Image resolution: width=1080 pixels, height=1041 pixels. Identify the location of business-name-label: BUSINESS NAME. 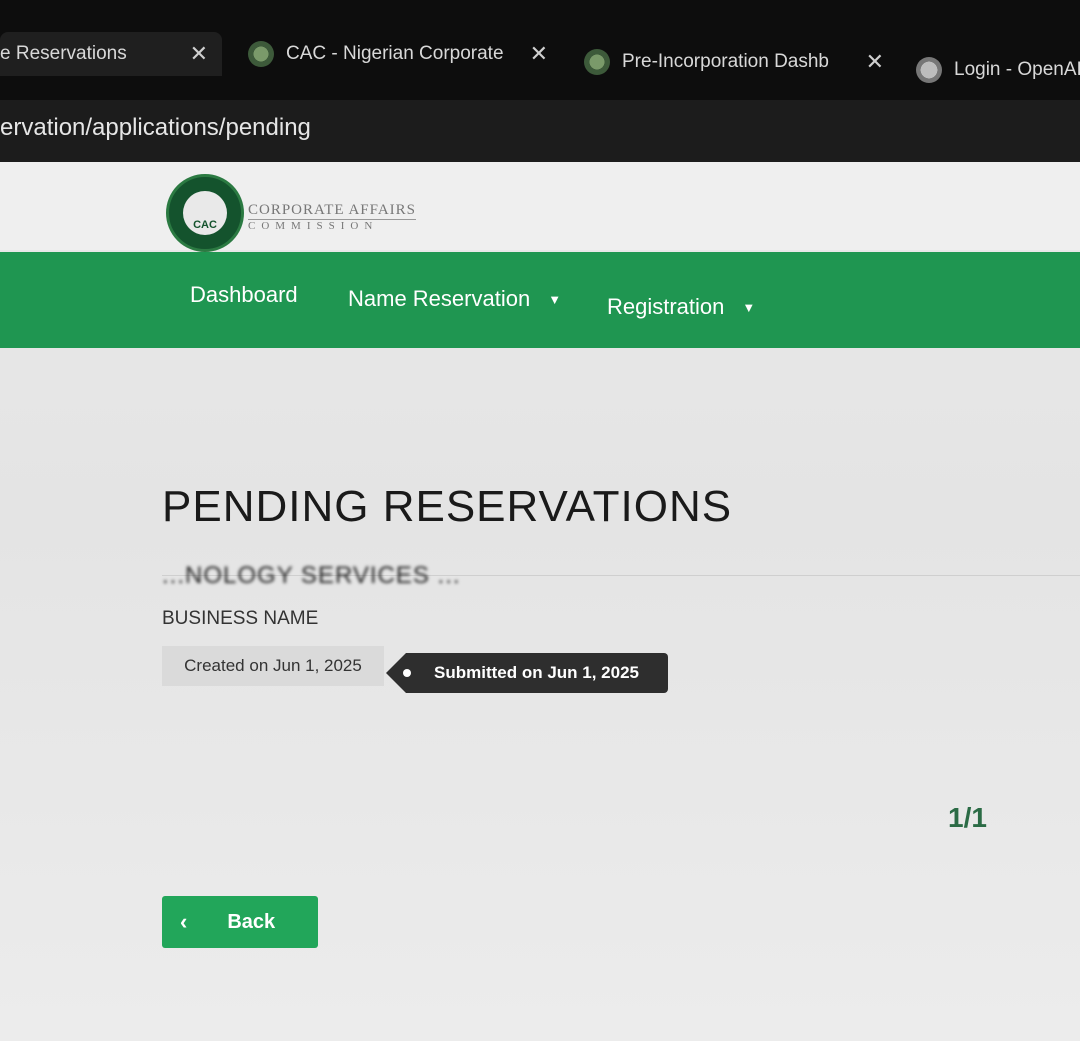
(240, 618).